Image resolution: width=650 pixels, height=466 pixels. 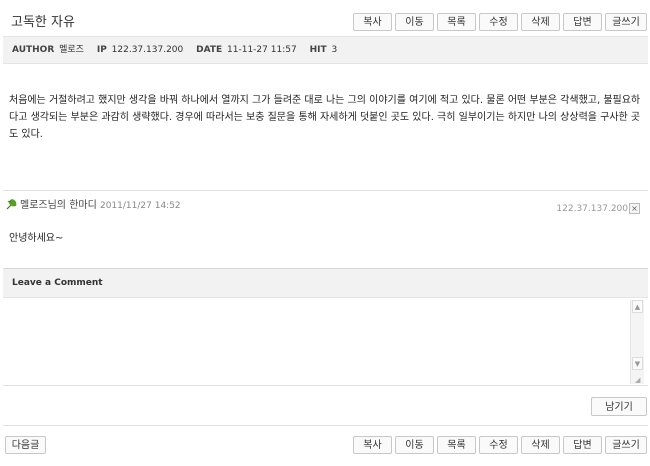 What do you see at coordinates (592, 209) in the screenshot?
I see `comment-ip: 122.37.137.200` at bounding box center [592, 209].